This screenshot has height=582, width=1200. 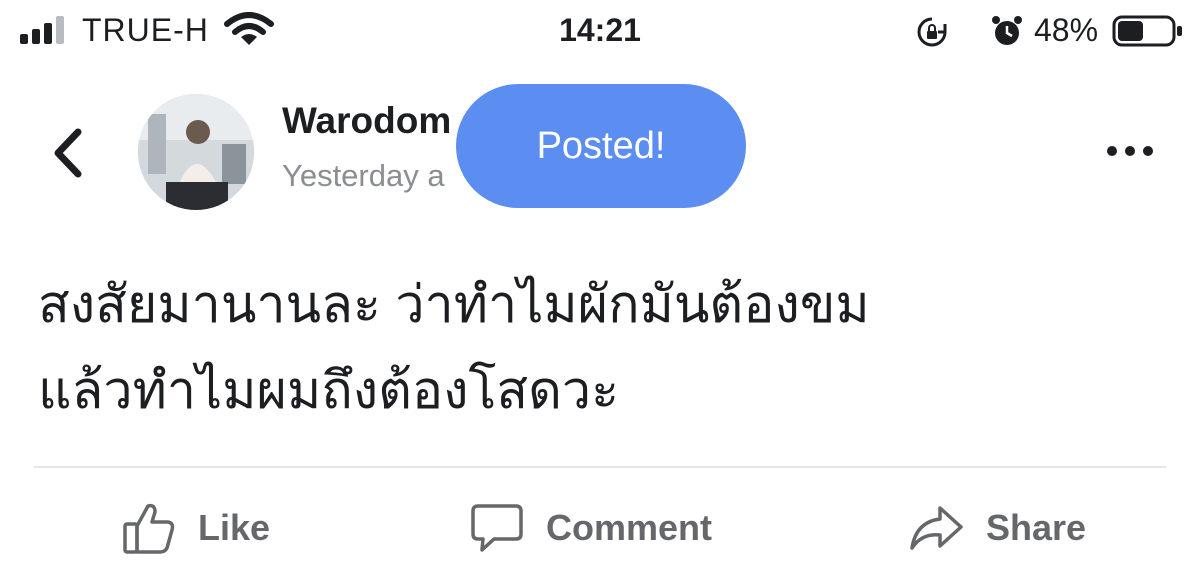 I want to click on author-name: Warodom, so click(x=366, y=121).